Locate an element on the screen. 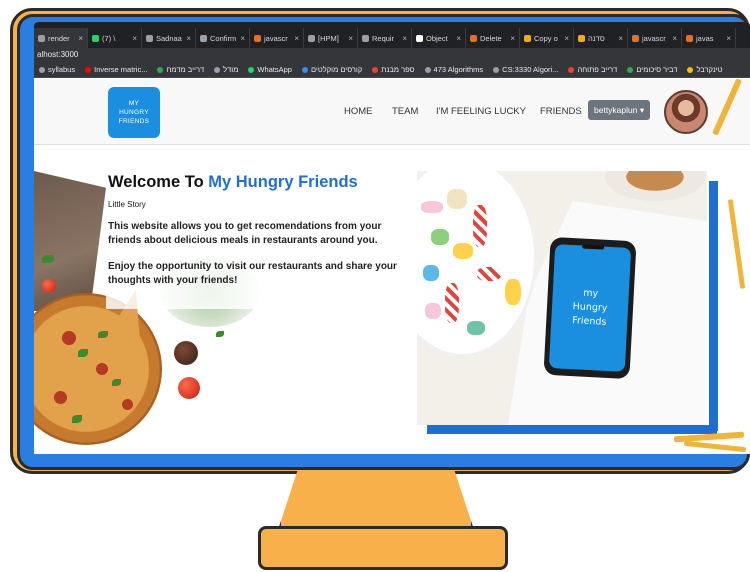 The height and width of the screenshot is (572, 750). nav-lucky-link: I'M FEELING LUCKY is located at coordinates (481, 111).